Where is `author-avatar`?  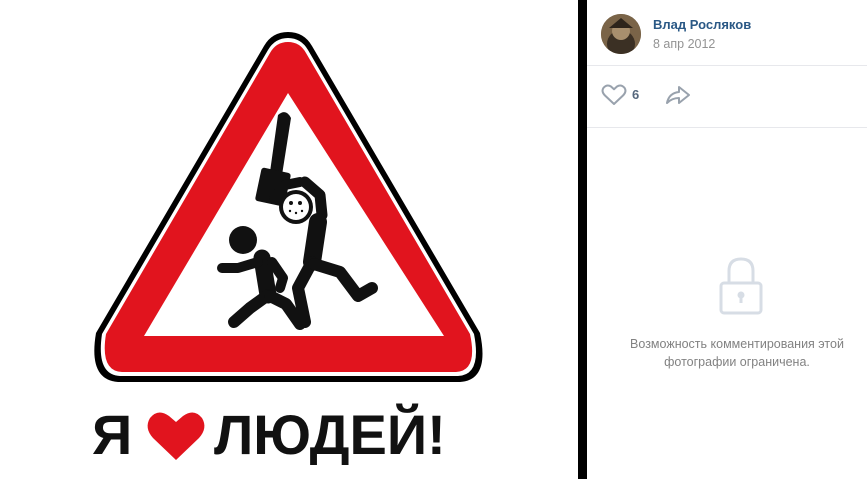
author-avatar is located at coordinates (621, 34).